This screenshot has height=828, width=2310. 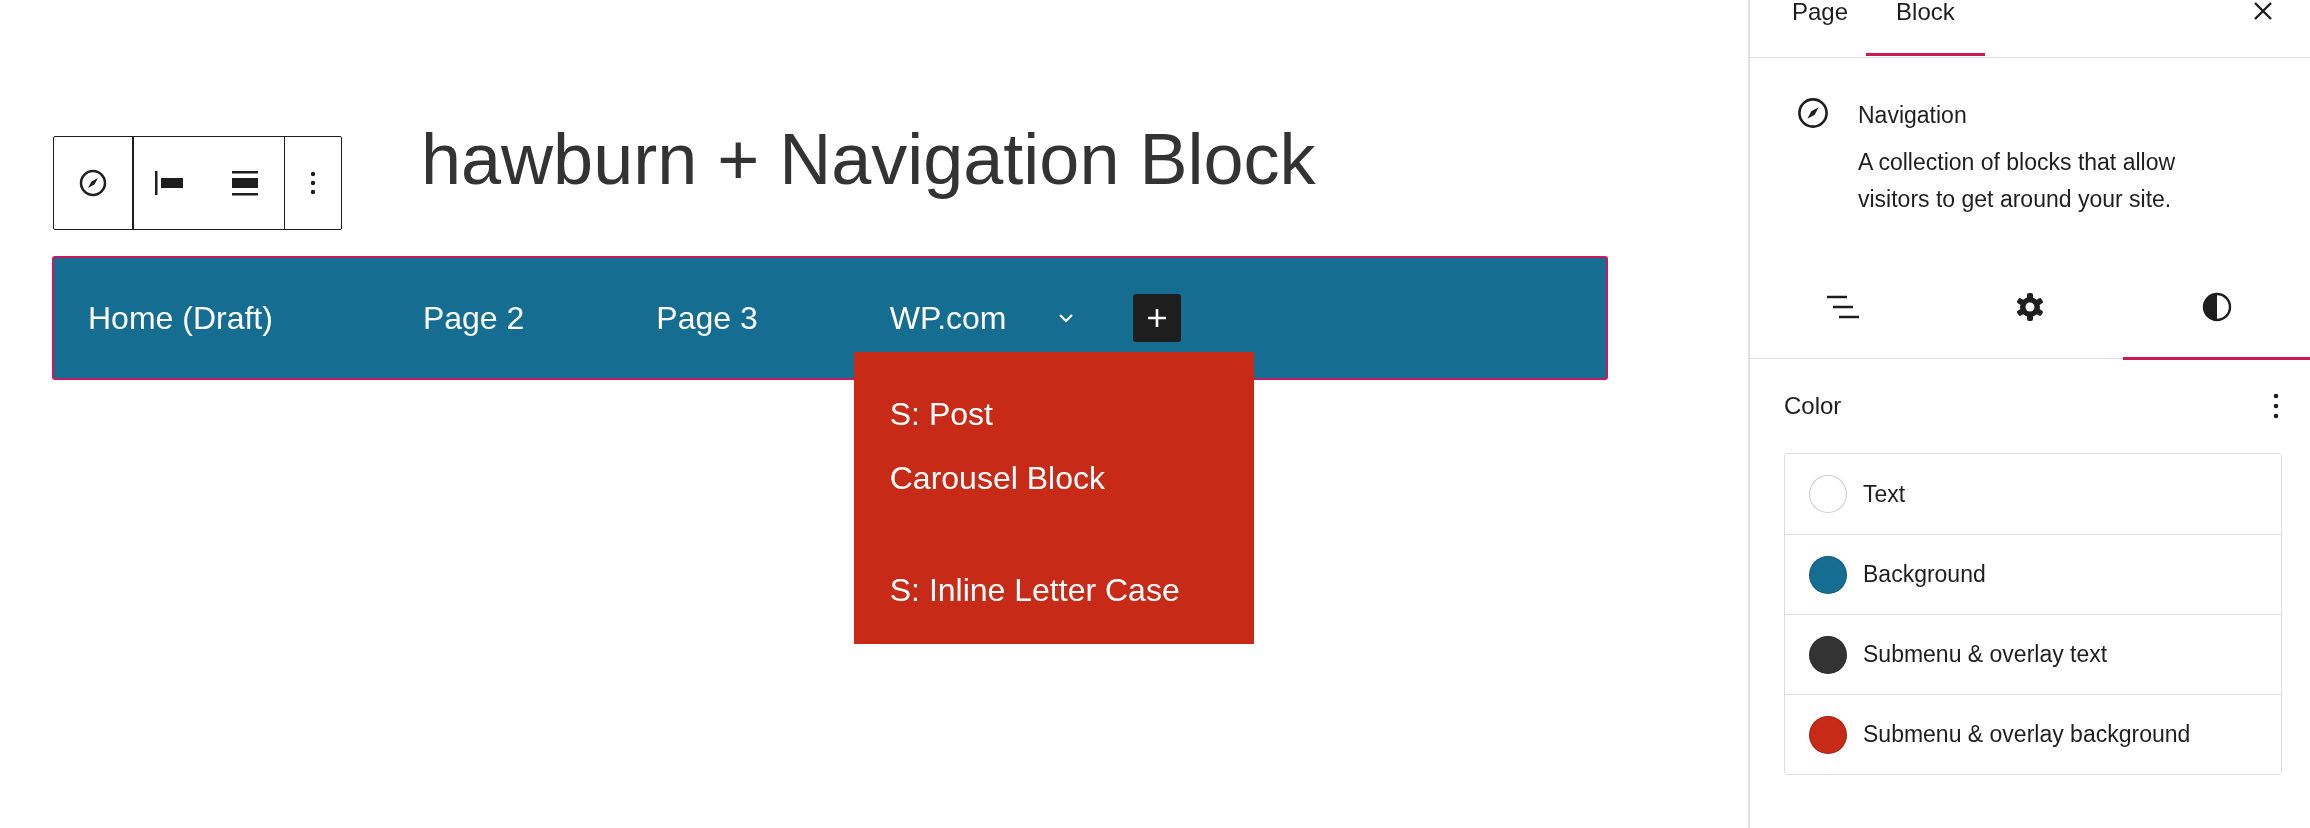 What do you see at coordinates (1813, 406) in the screenshot?
I see `panel-title: Color` at bounding box center [1813, 406].